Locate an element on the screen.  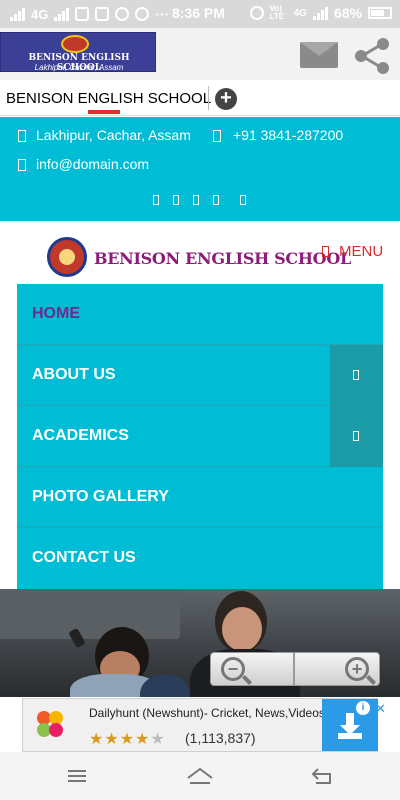
dailyhunt-logo-icon is located at coordinates (50, 724).